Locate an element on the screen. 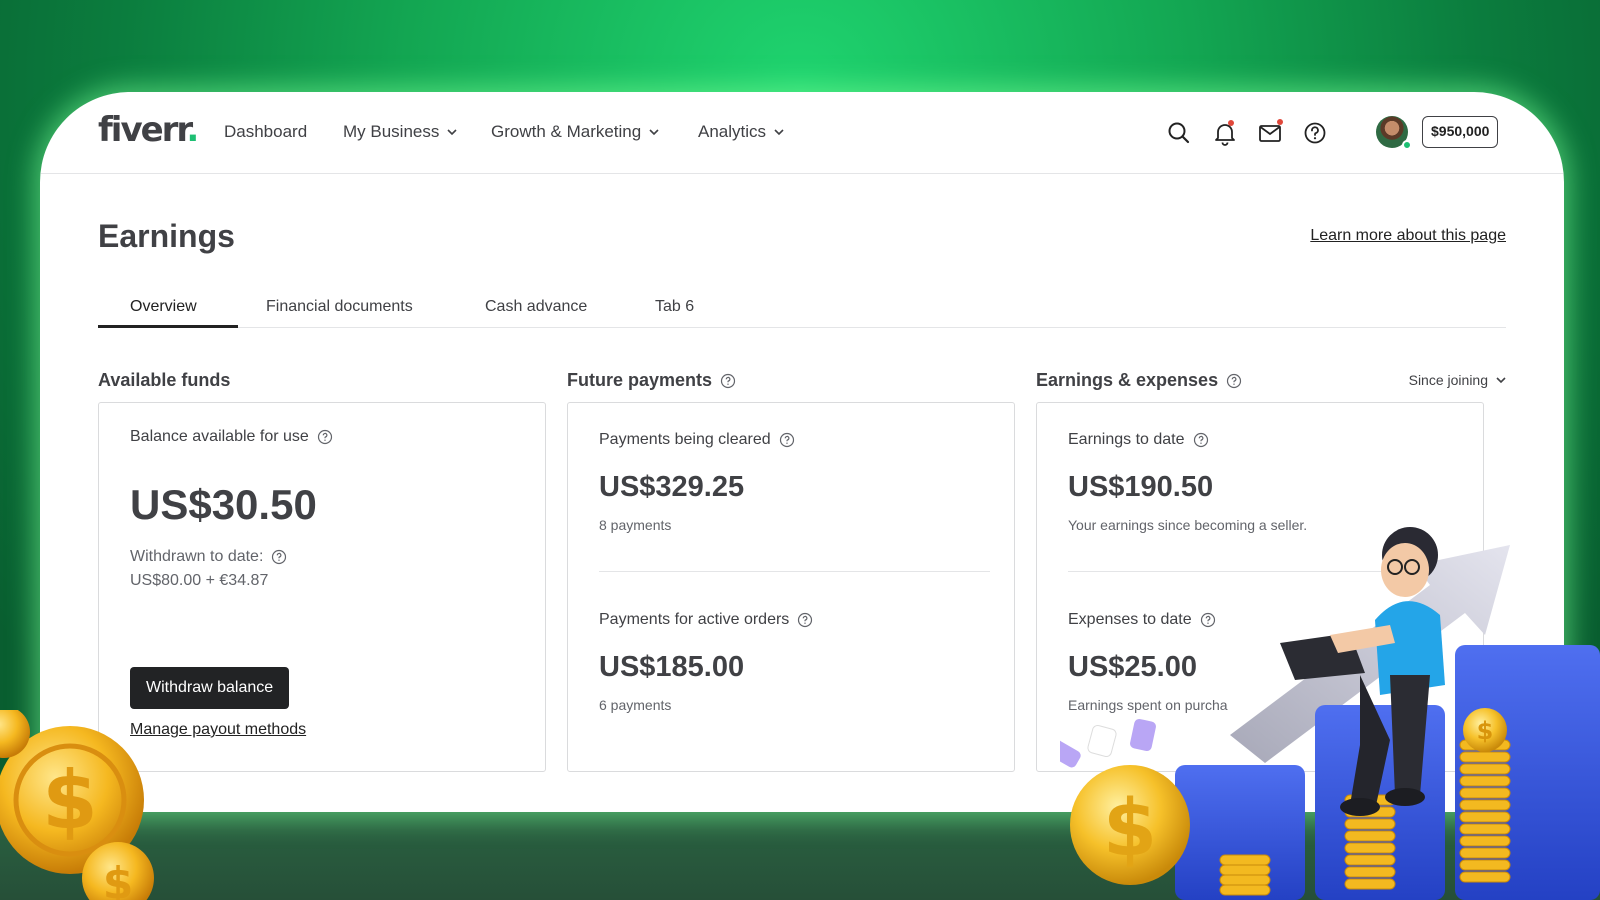 This screenshot has height=900, width=1600. balance-amount: US$30.50 is located at coordinates (223, 504).